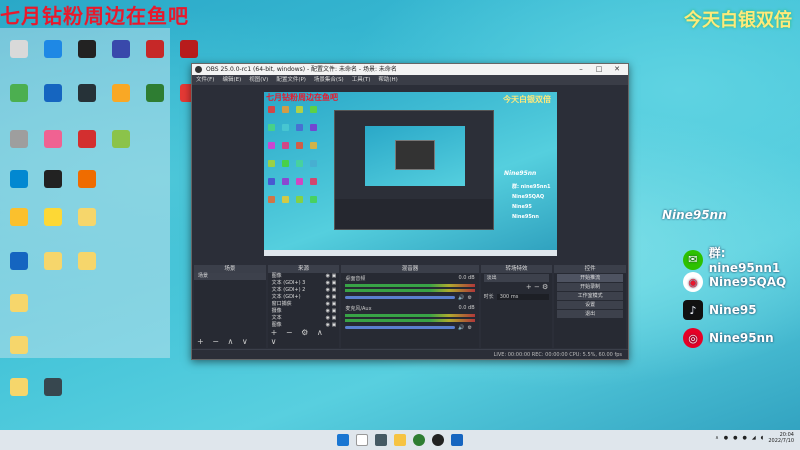  What do you see at coordinates (304, 283) in the screenshot?
I see `source-item: 文本 (GDI+) 3 ◉ ▣` at bounding box center [304, 283].